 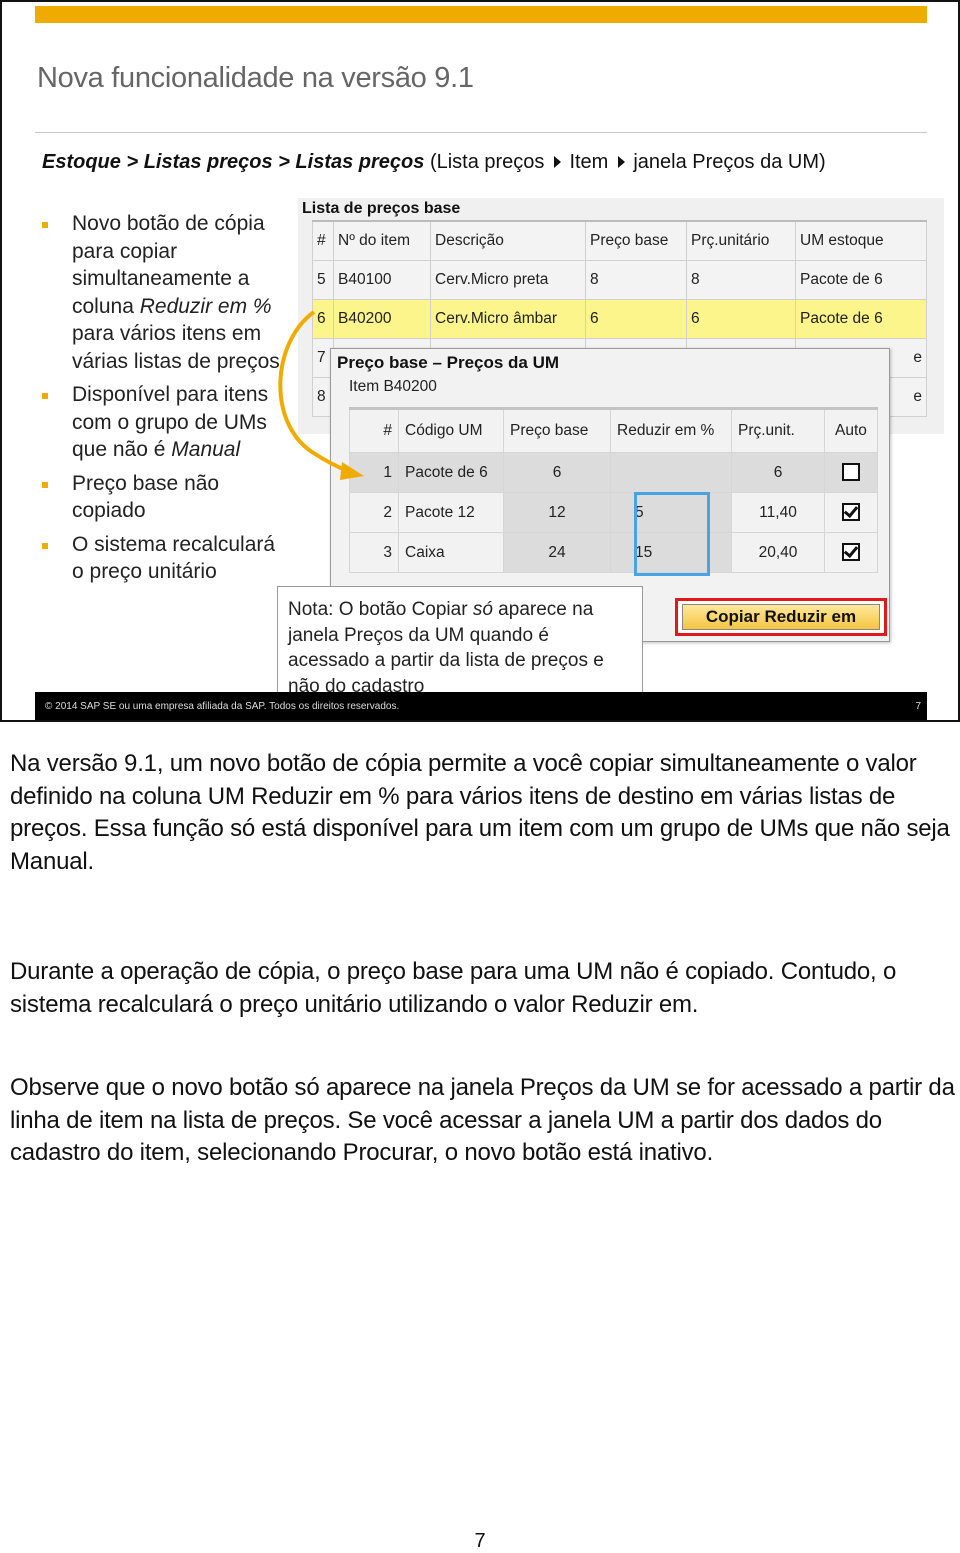 What do you see at coordinates (613, 552) in the screenshot?
I see `table-row: 3 Caixa 24 15 20,40` at bounding box center [613, 552].